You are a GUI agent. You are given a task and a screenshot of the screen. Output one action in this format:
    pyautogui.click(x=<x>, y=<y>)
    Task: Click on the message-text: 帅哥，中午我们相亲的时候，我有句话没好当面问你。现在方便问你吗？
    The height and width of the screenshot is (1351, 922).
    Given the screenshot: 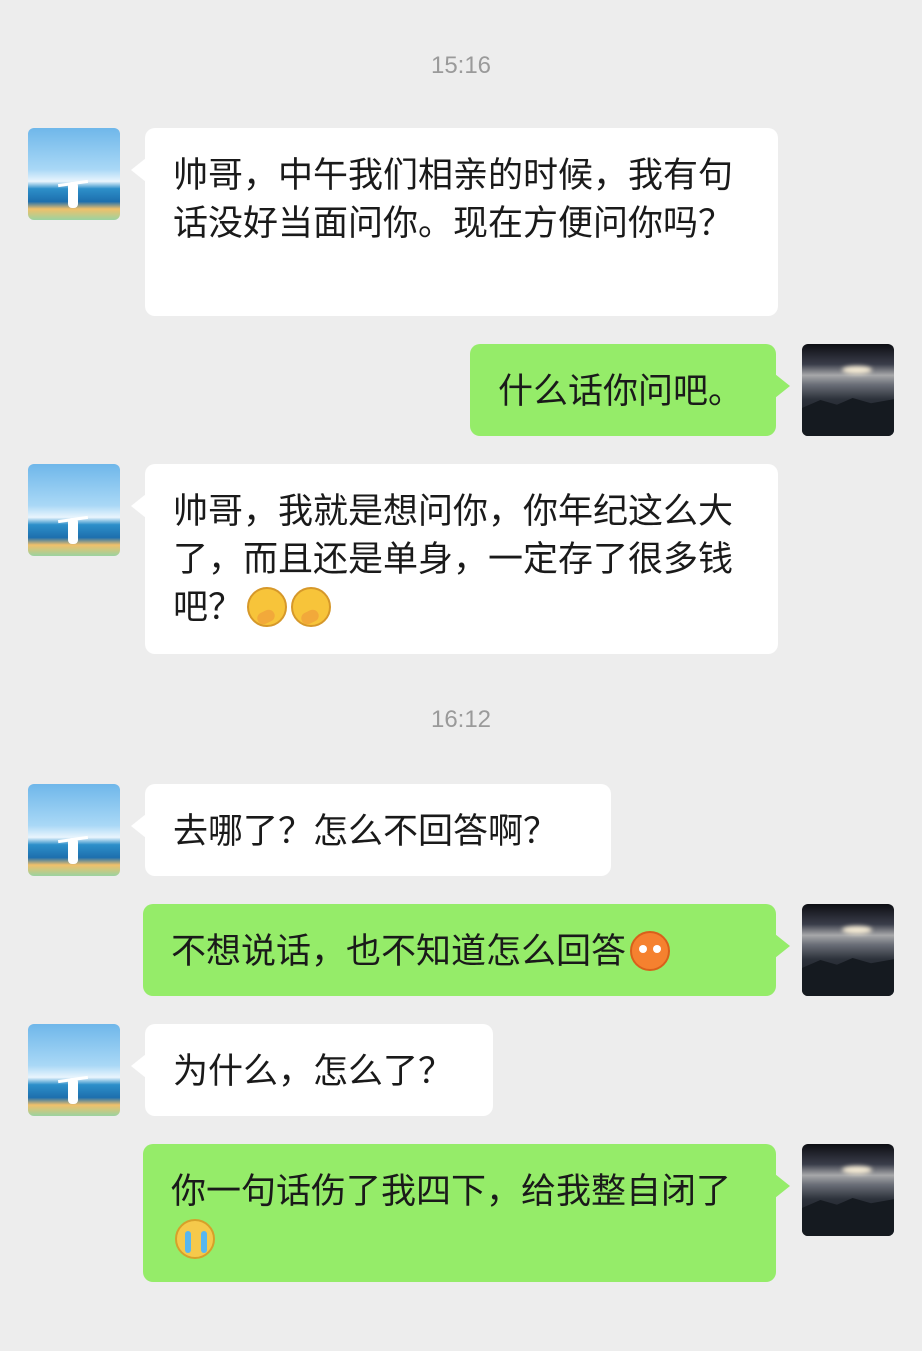 What is the action you would take?
    pyautogui.click(x=453, y=200)
    